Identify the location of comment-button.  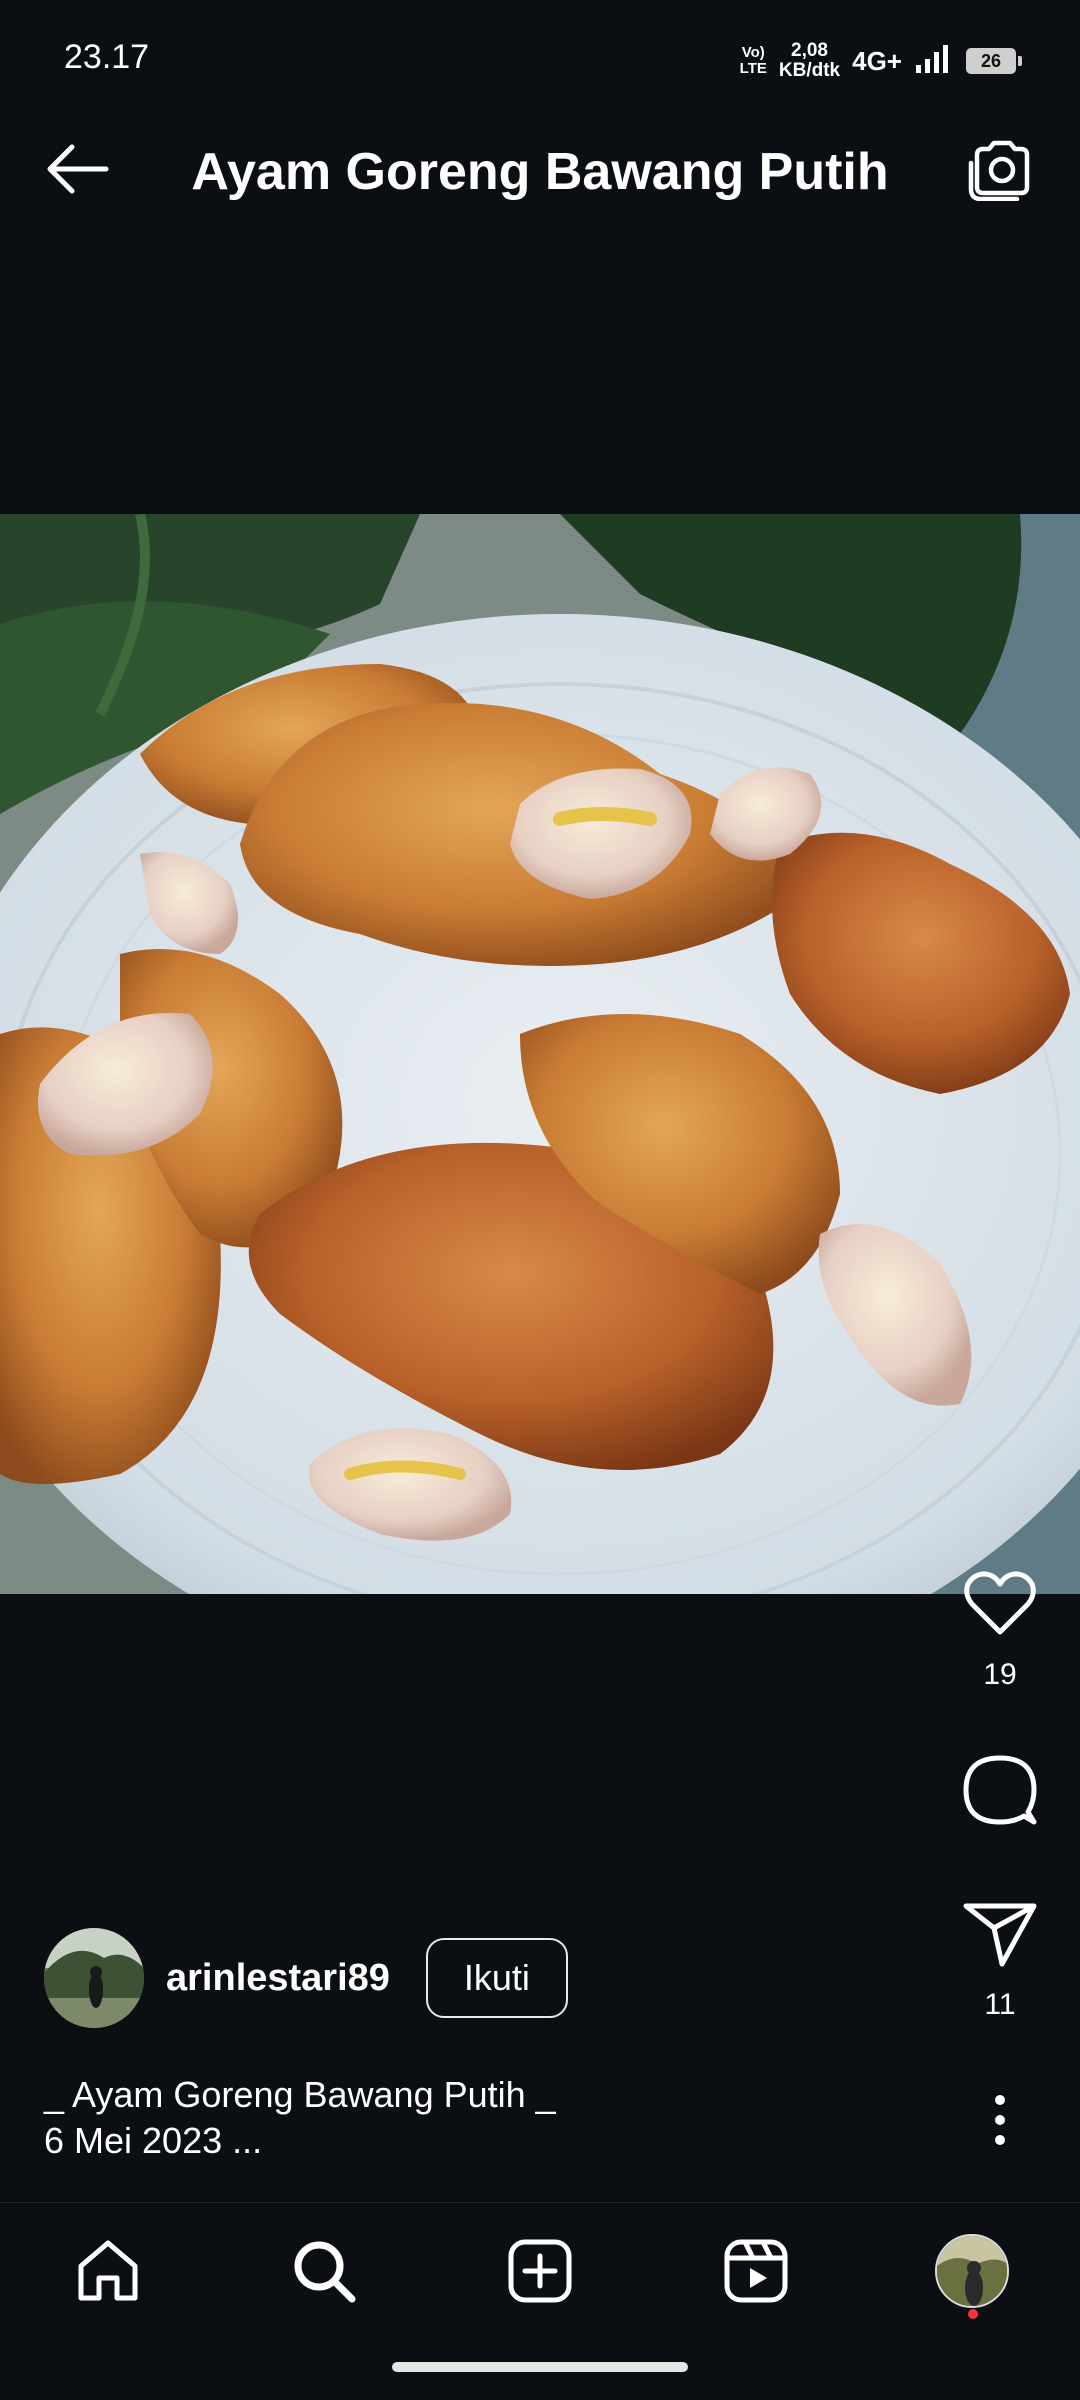
(1000, 1790).